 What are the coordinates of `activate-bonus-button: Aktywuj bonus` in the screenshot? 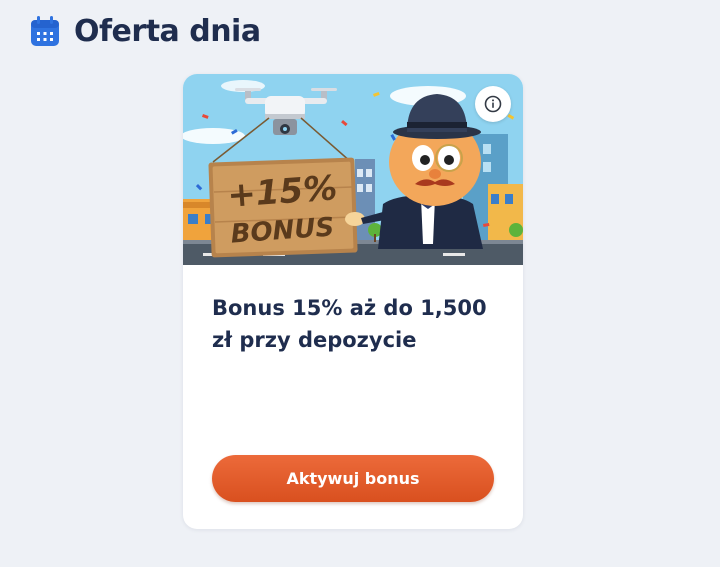 It's located at (353, 478).